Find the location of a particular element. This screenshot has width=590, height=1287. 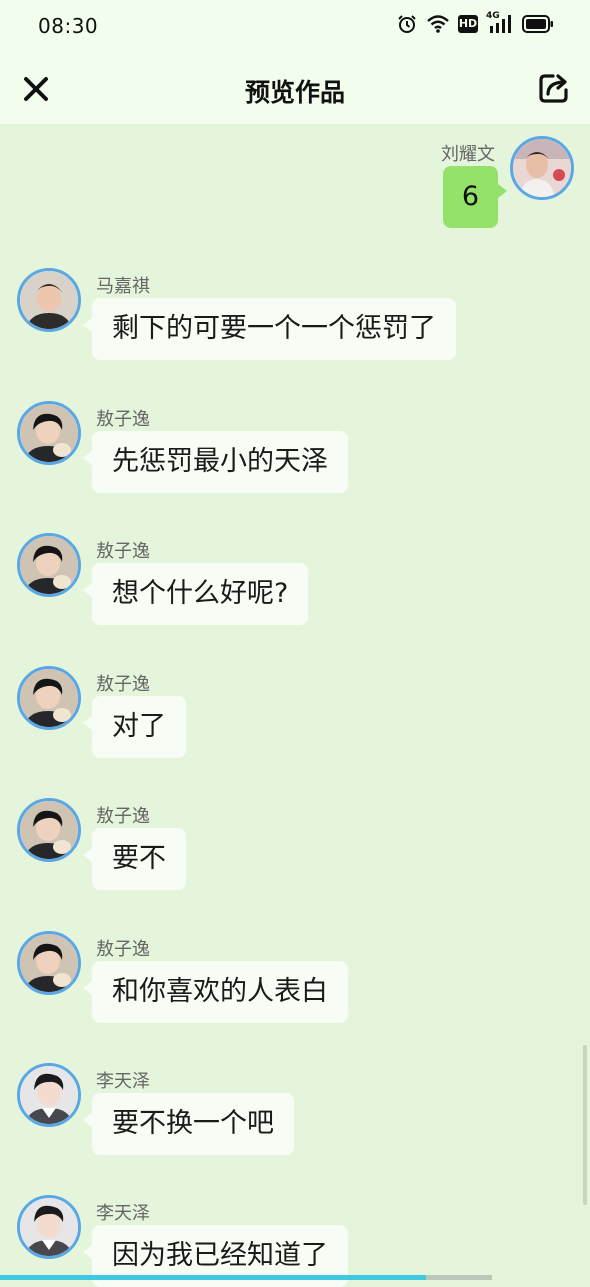

message-bubble: 和你喜欢的人表白 is located at coordinates (215, 992).